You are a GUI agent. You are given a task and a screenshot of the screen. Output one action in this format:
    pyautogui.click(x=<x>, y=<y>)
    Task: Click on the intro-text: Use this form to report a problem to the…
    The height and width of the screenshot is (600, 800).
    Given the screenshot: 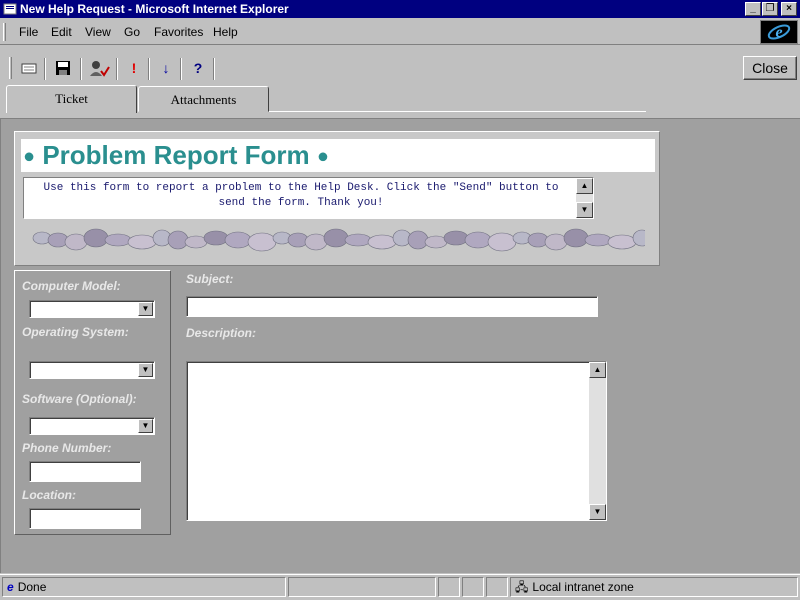 What is the action you would take?
    pyautogui.click(x=301, y=195)
    